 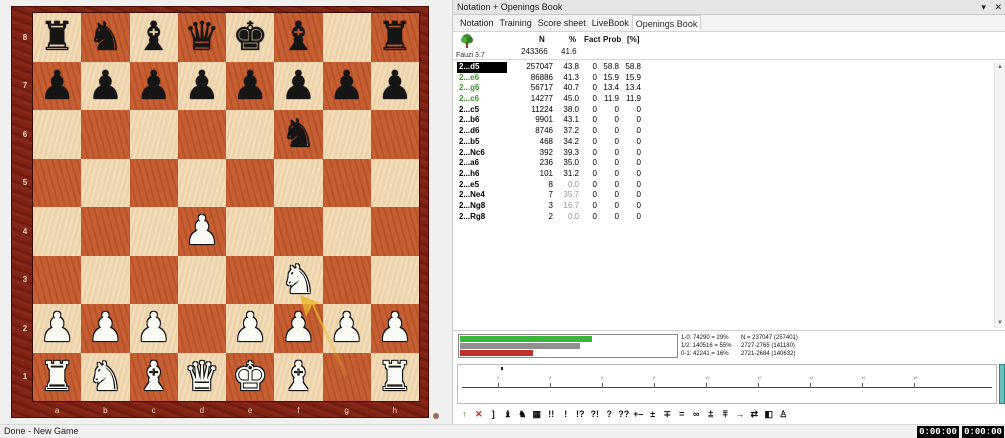 I want to click on square-a7: ♟ 7, so click(x=52, y=85).